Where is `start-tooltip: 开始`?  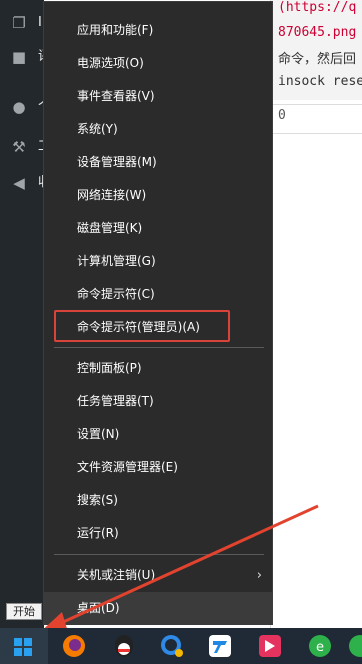
start-tooltip: 开始 is located at coordinates (24, 611).